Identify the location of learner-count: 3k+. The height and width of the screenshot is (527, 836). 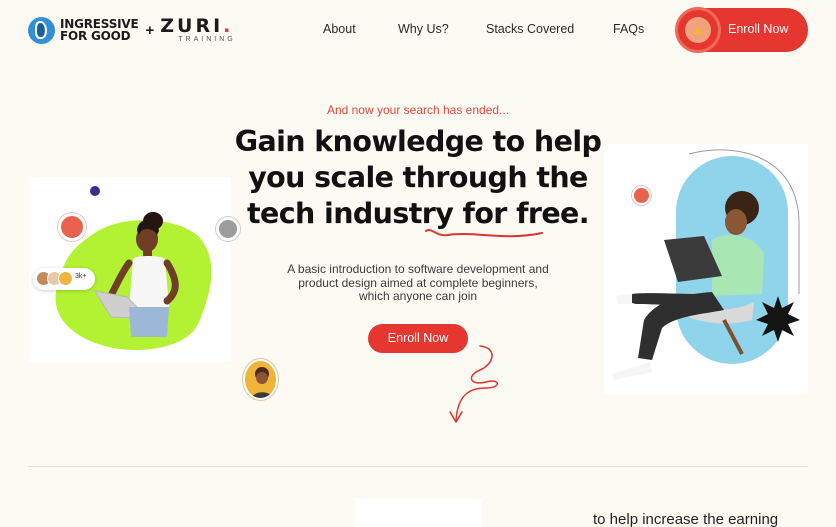
(81, 276).